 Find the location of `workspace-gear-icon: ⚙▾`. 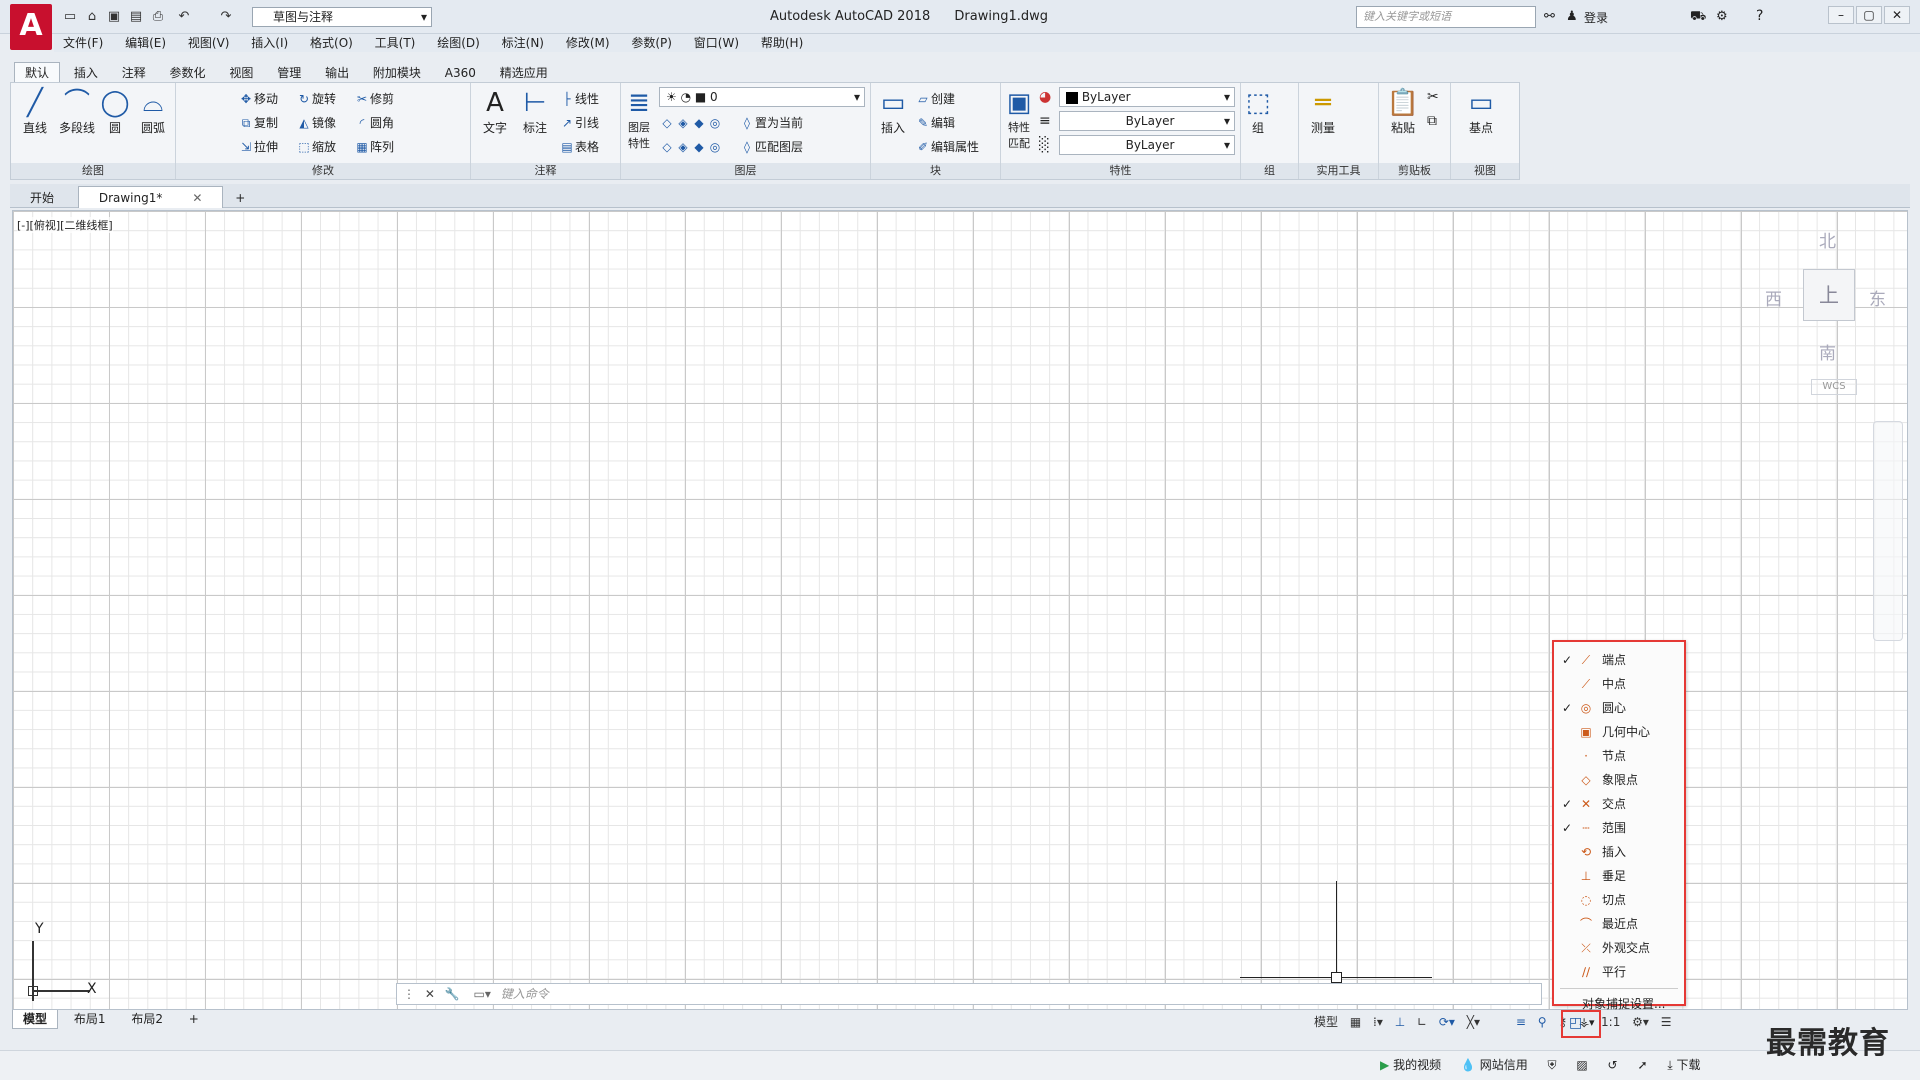

workspace-gear-icon: ⚙▾ is located at coordinates (1640, 1022).